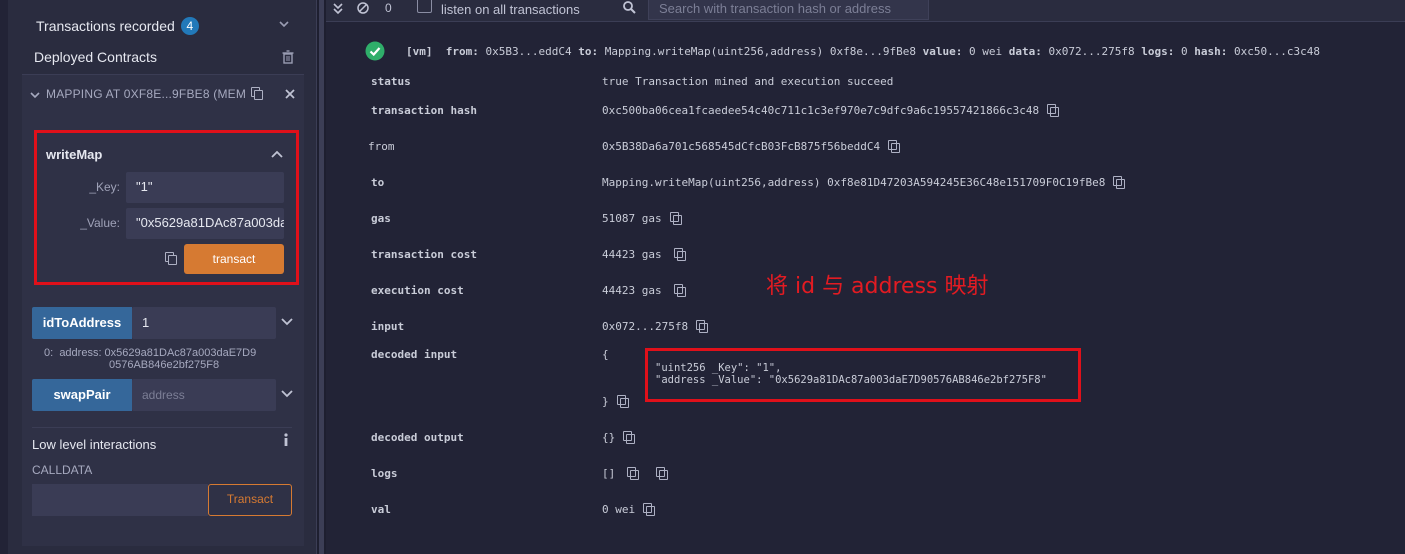 The height and width of the screenshot is (554, 1405). I want to click on decoded-input-close-row: }, so click(615, 401).